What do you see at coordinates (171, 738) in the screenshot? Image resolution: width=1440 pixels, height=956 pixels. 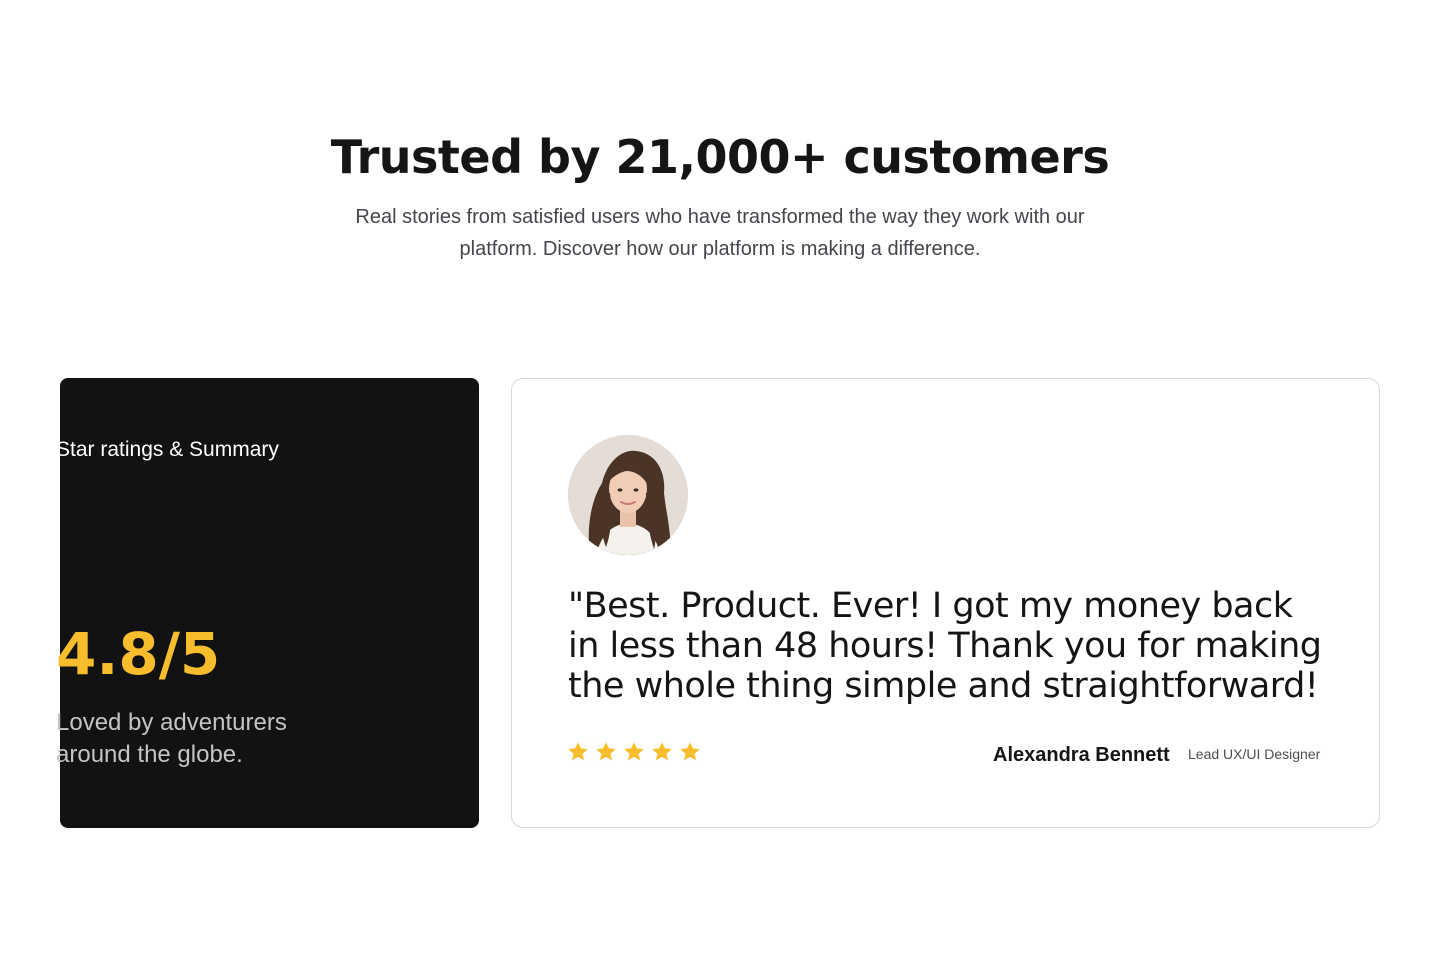 I see `summary-caption: Loved by adventurers around the globe.` at bounding box center [171, 738].